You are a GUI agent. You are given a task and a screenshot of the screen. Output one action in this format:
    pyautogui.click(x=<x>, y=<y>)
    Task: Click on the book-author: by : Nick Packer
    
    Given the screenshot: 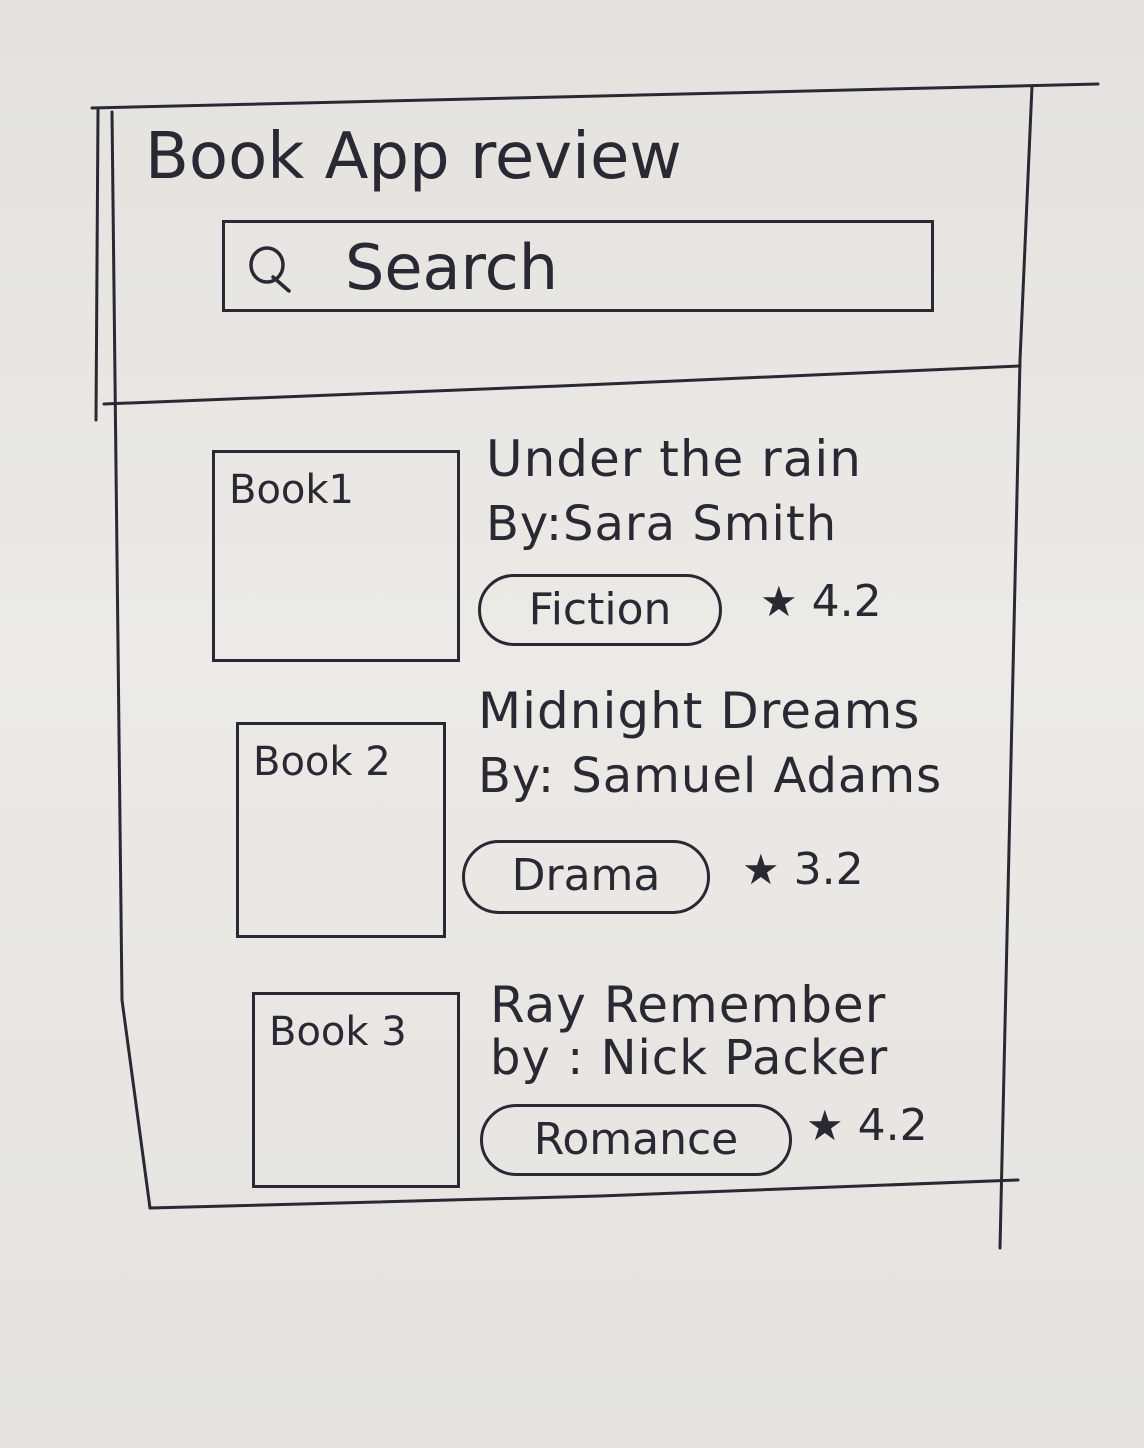 What is the action you would take?
    pyautogui.click(x=689, y=1058)
    